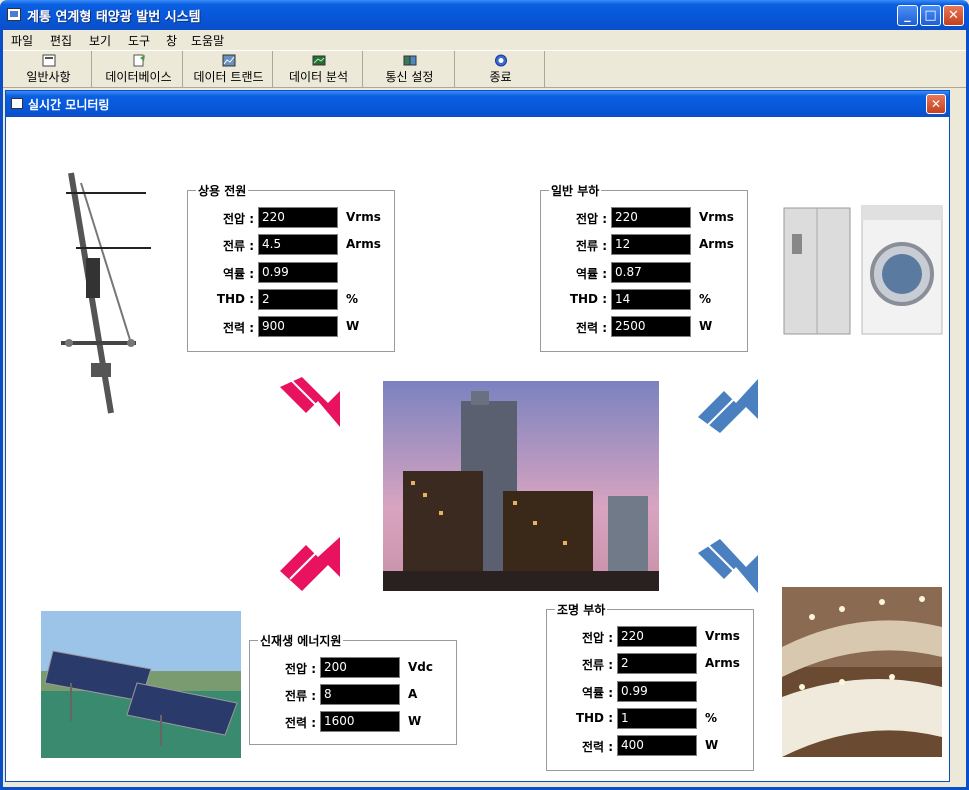 This screenshot has width=969, height=790. I want to click on lighting-pf-value: 0.99, so click(657, 691).